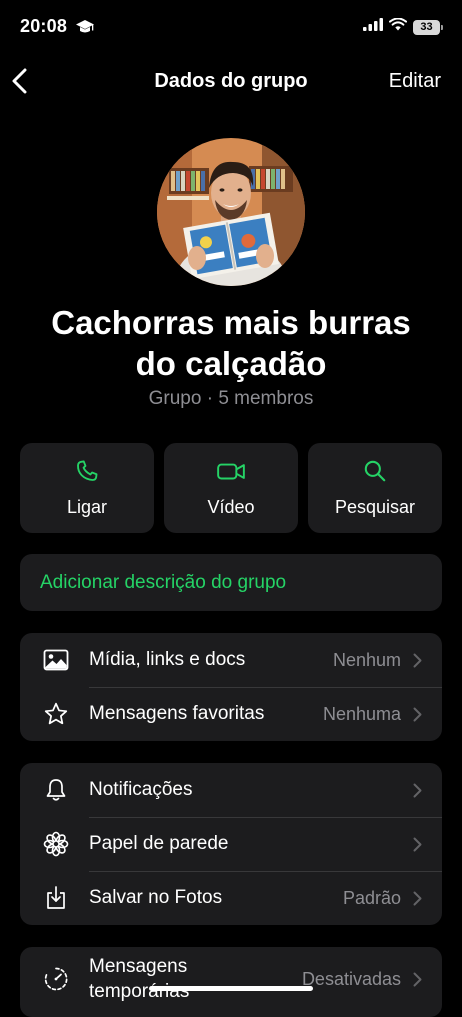 Image resolution: width=462 pixels, height=1017 pixels. I want to click on row-label-line-2: temporárias, so click(139, 991).